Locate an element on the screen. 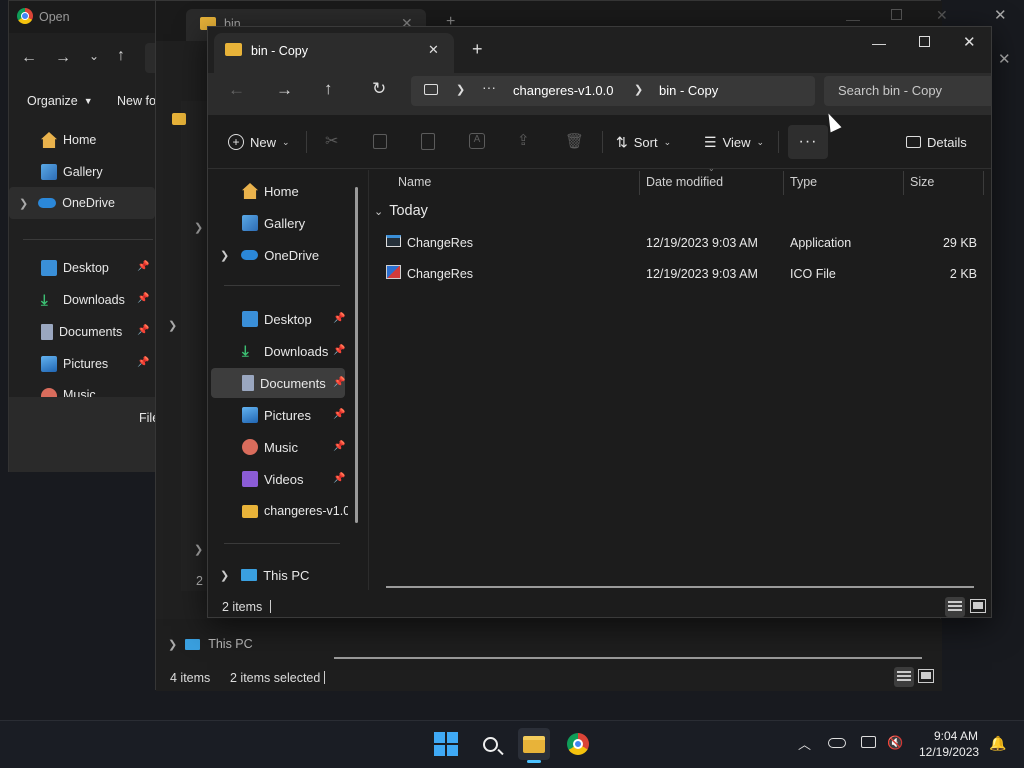 The image size is (1024, 768). dialog-nav-desktop: Desktop is located at coordinates (70, 268).